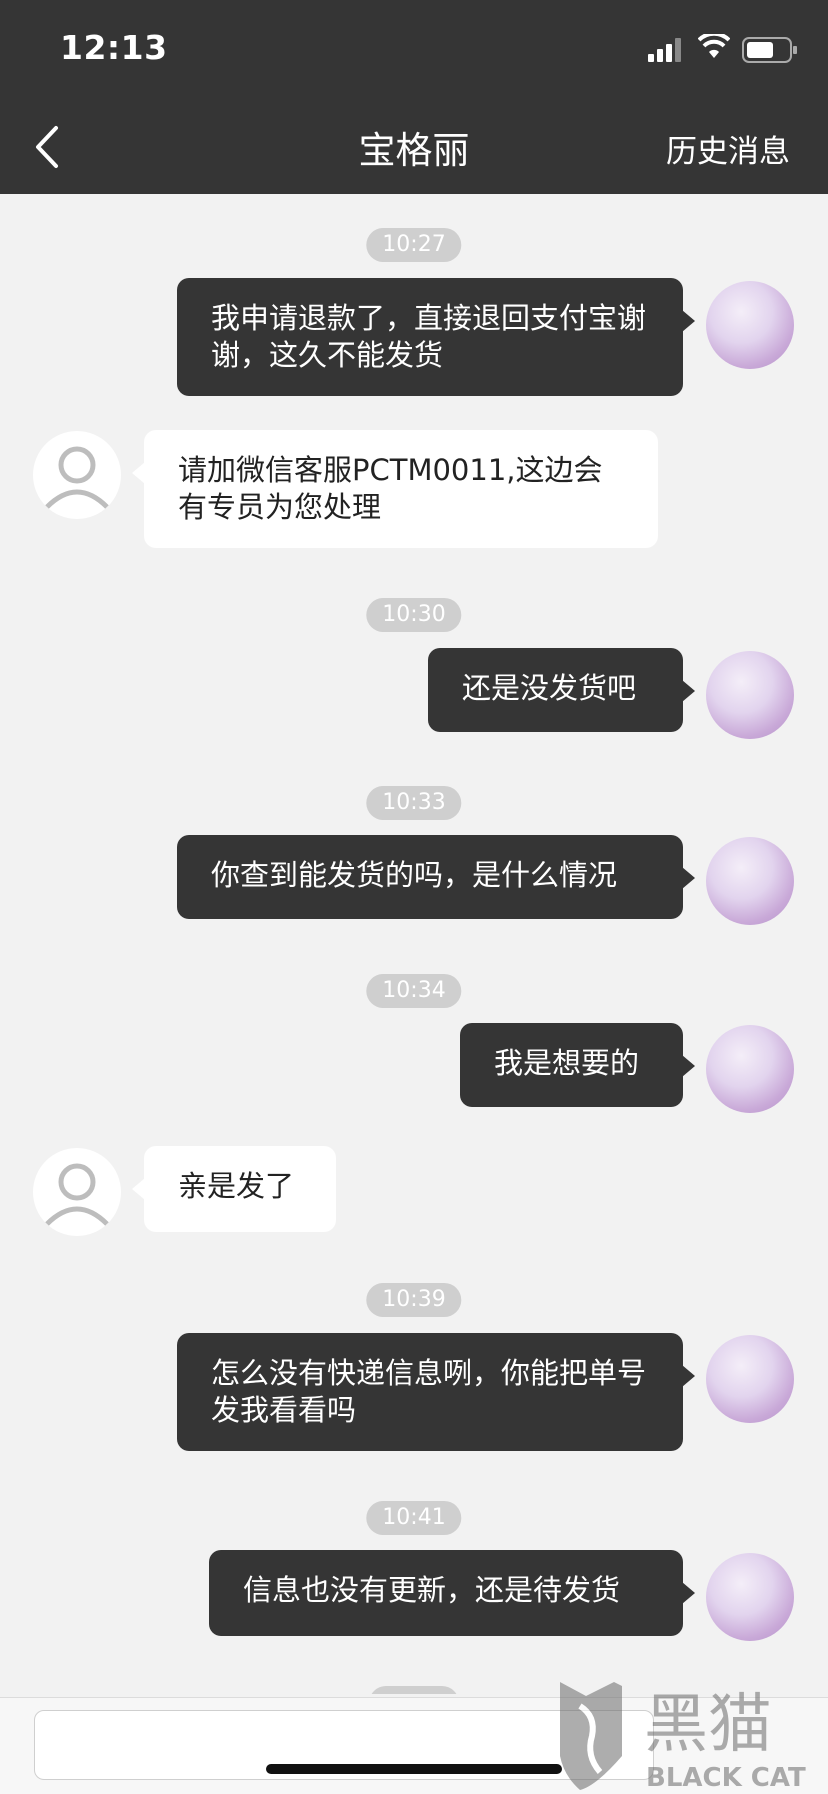 This screenshot has height=1794, width=828. I want to click on timestamp-partial, so click(414, 1690).